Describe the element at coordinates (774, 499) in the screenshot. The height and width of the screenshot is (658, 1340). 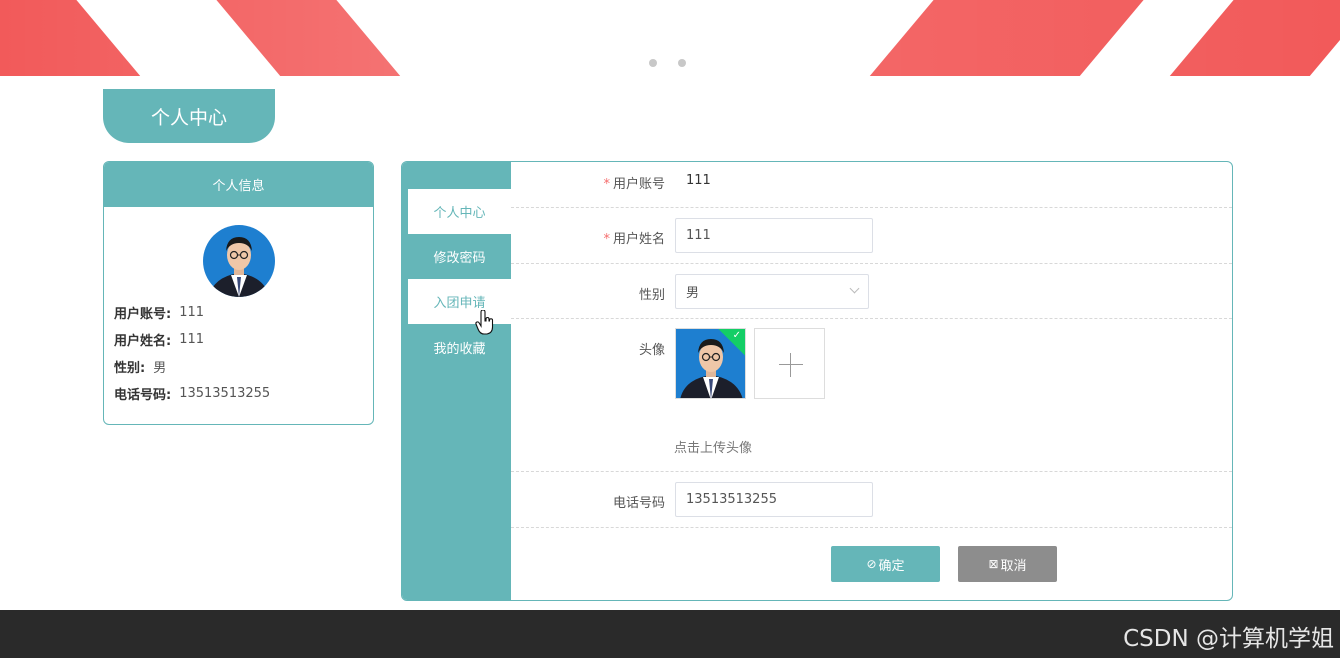
I see `phone-input: 13513513255` at that location.